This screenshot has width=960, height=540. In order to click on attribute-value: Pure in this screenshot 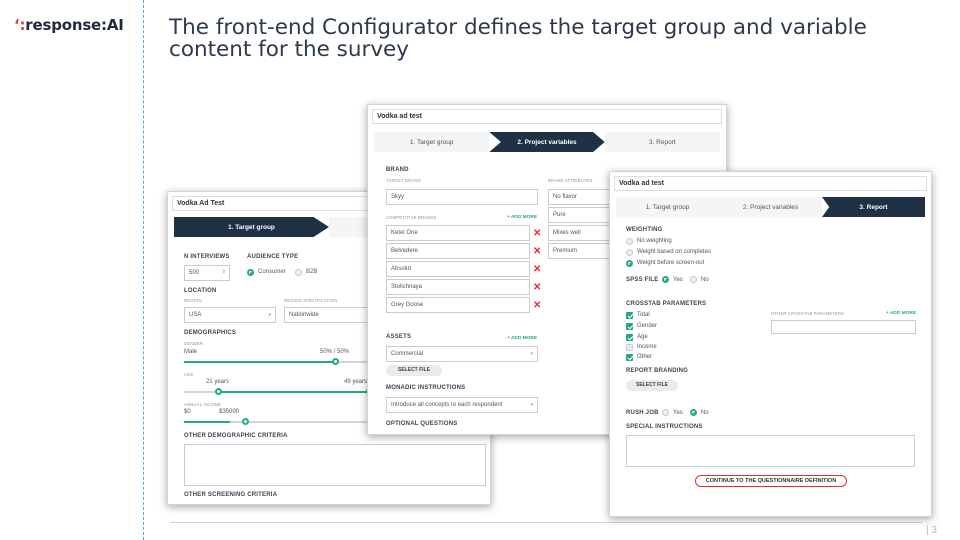, I will do `click(559, 215)`.